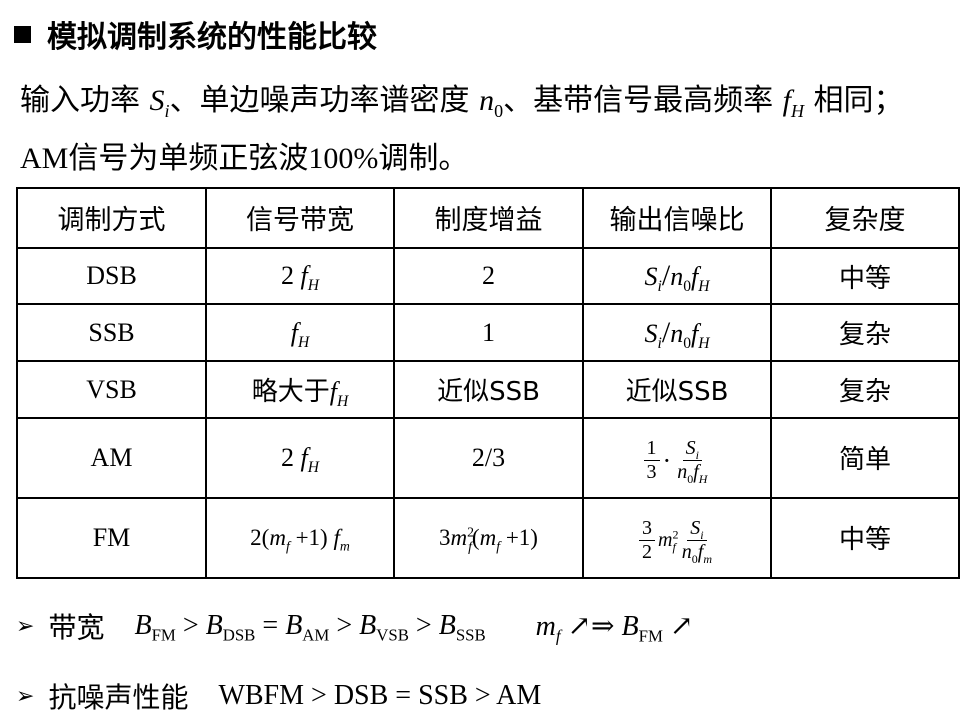  Describe the element at coordinates (488, 389) in the screenshot. I see `table-row: VSB 略大于fH 近似SSB 近似SSB 复杂` at that location.